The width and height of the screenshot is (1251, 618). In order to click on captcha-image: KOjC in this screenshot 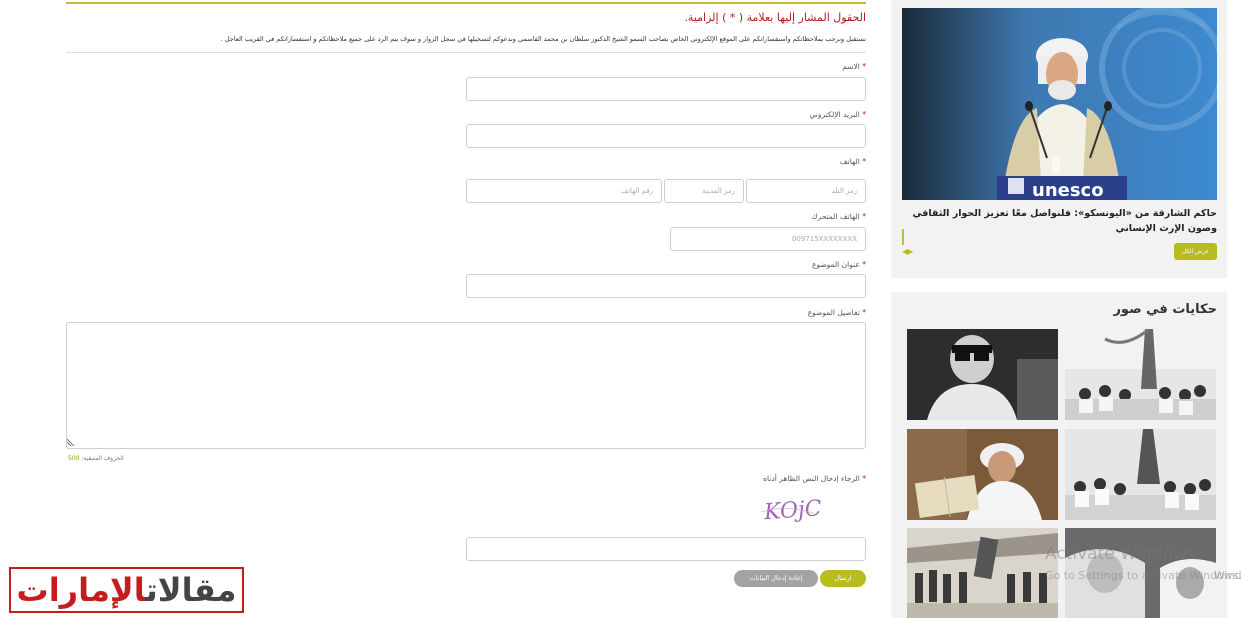, I will do `click(791, 510)`.